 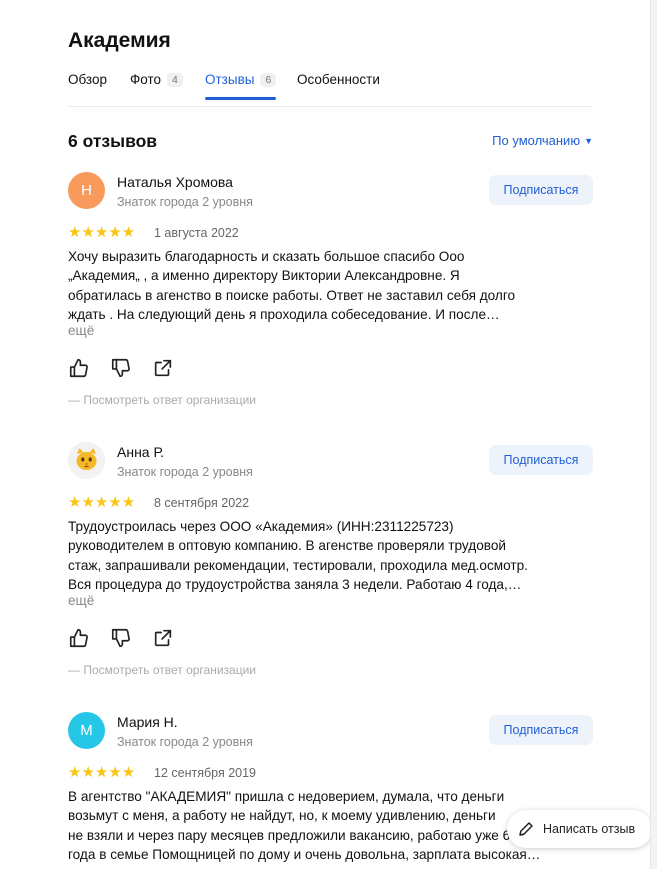 What do you see at coordinates (589, 829) in the screenshot?
I see `write-review-label: Написать отзыв` at bounding box center [589, 829].